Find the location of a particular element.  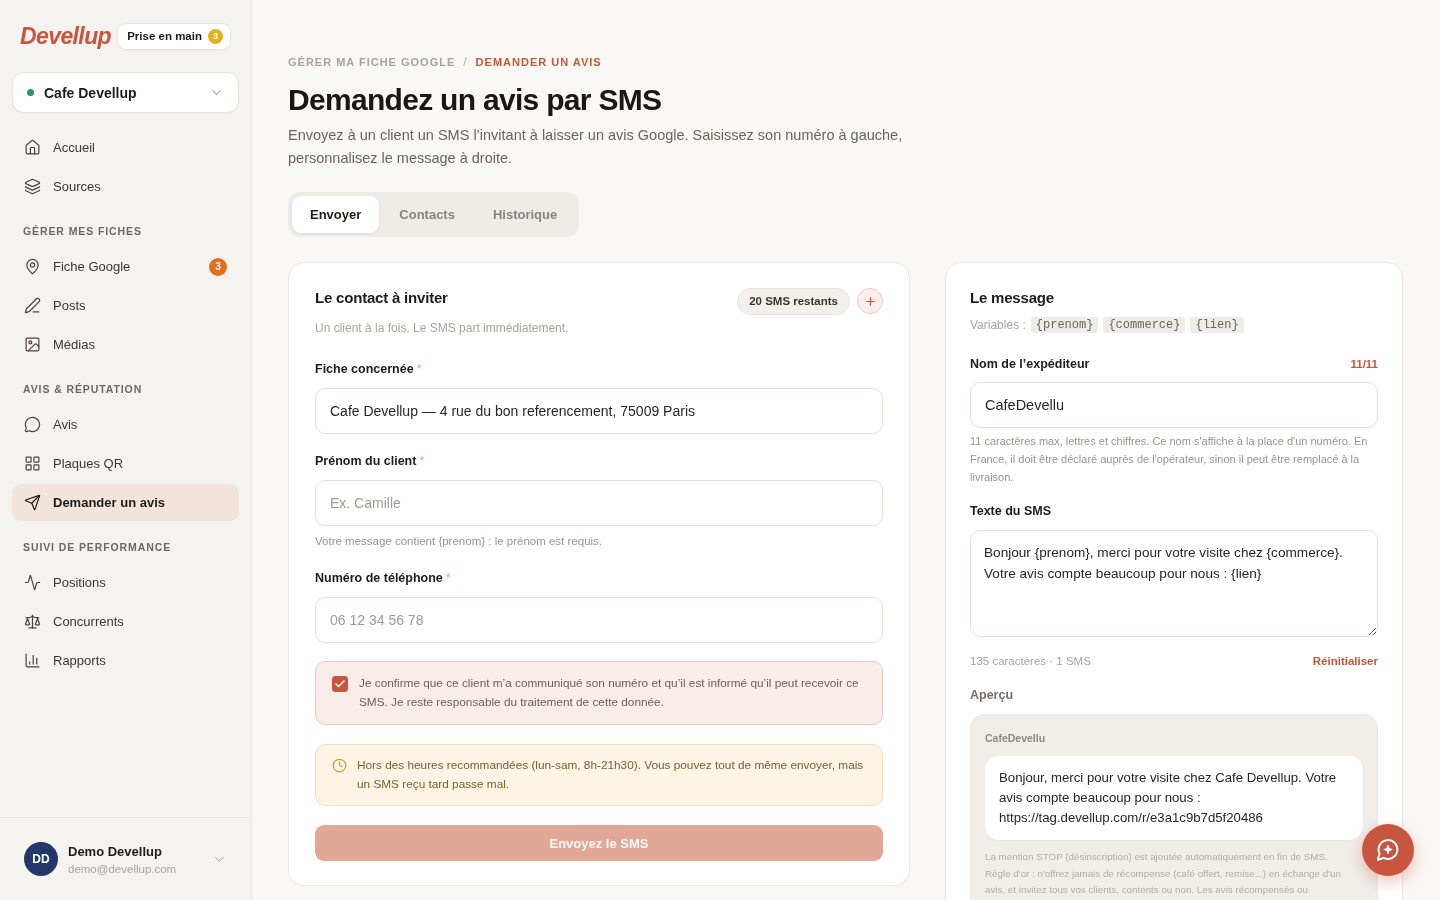

card-title: Le message is located at coordinates (1012, 298).